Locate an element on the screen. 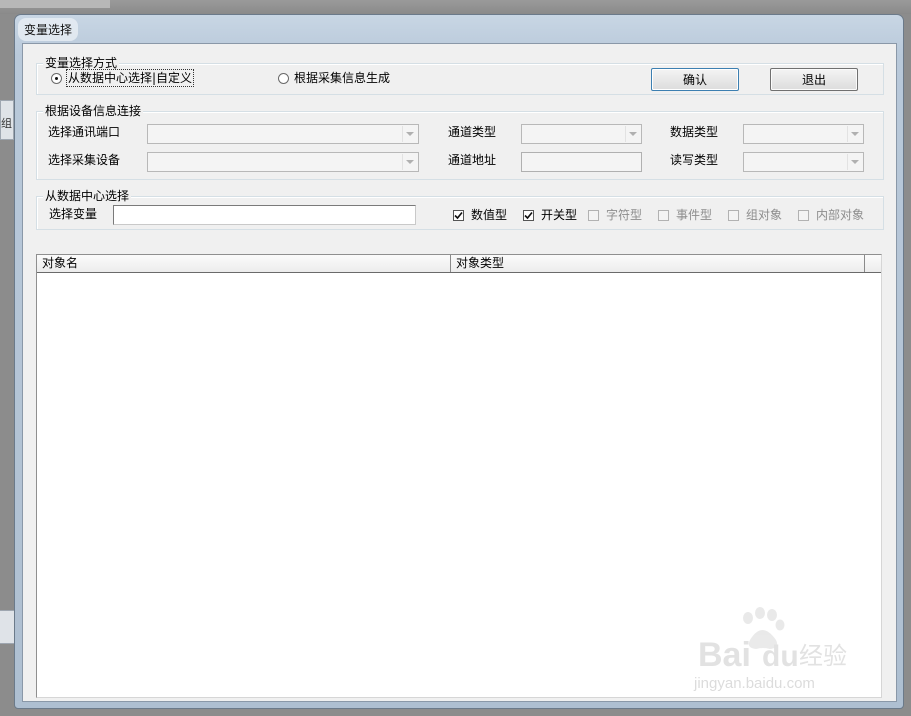 This screenshot has width=911, height=716. filter-switch-checkbox: 开关型 is located at coordinates (550, 215).